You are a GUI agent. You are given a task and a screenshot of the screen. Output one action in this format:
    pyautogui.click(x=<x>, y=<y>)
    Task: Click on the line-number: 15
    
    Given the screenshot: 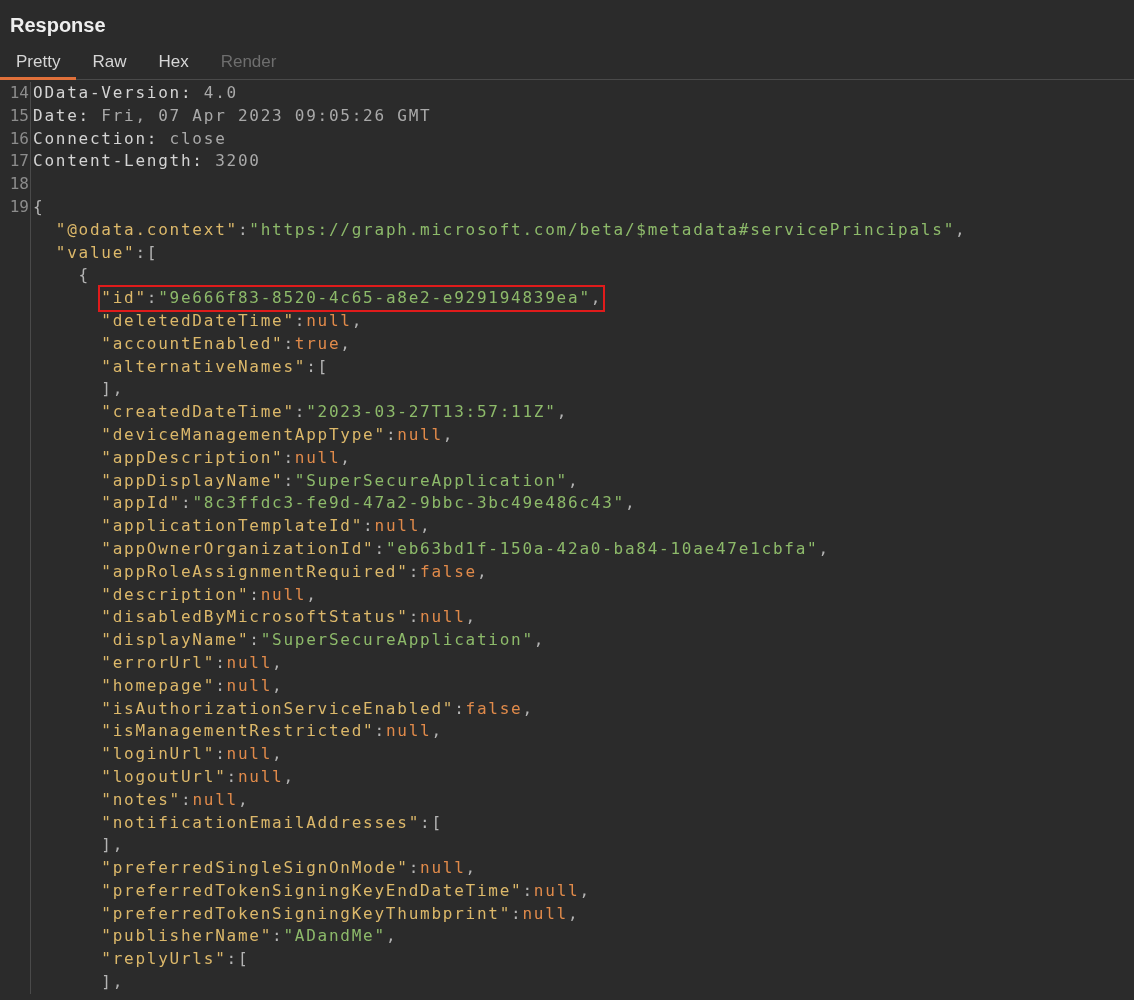 What is the action you would take?
    pyautogui.click(x=19, y=115)
    